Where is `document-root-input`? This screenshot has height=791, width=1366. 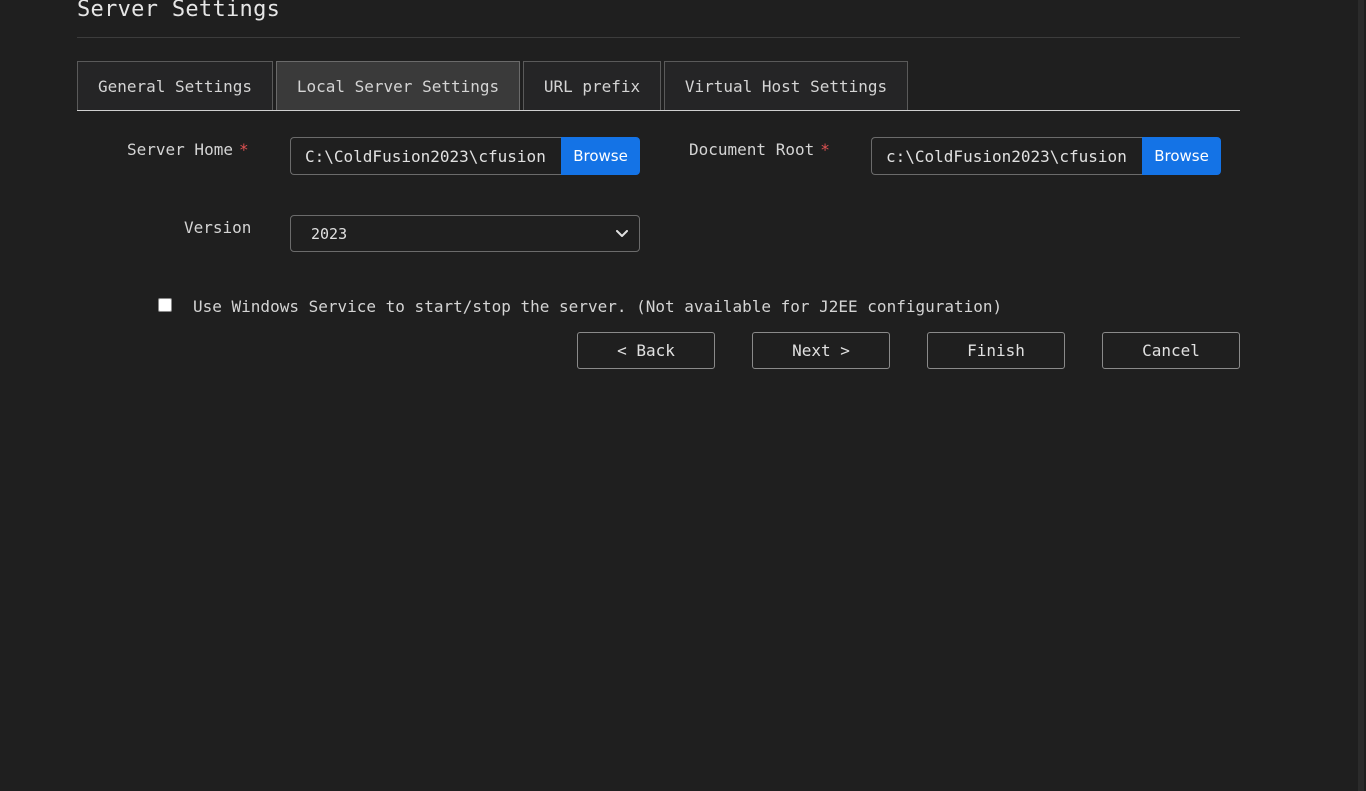
document-root-input is located at coordinates (1006, 156).